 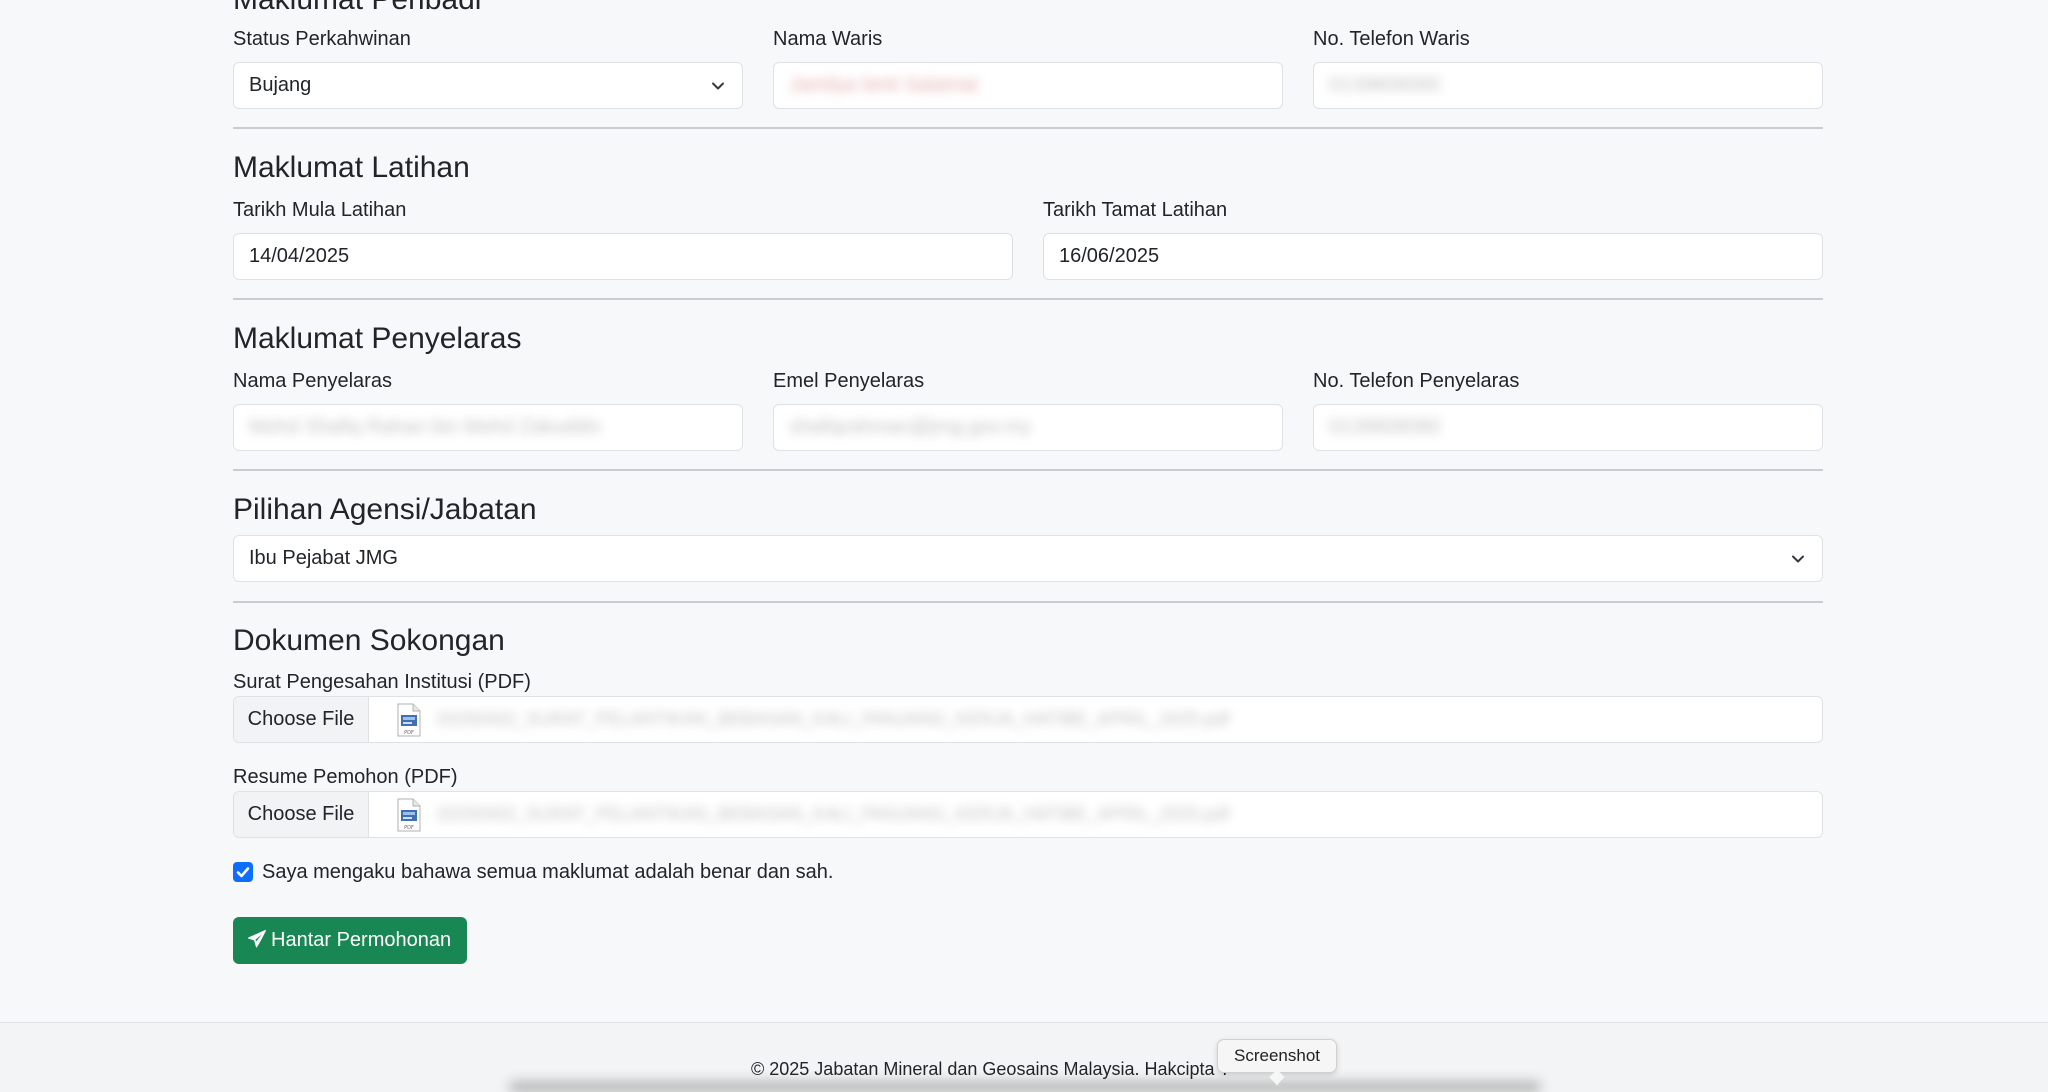 What do you see at coordinates (883, 85) in the screenshot?
I see `heir-name-value: Jamilya binti Salamat` at bounding box center [883, 85].